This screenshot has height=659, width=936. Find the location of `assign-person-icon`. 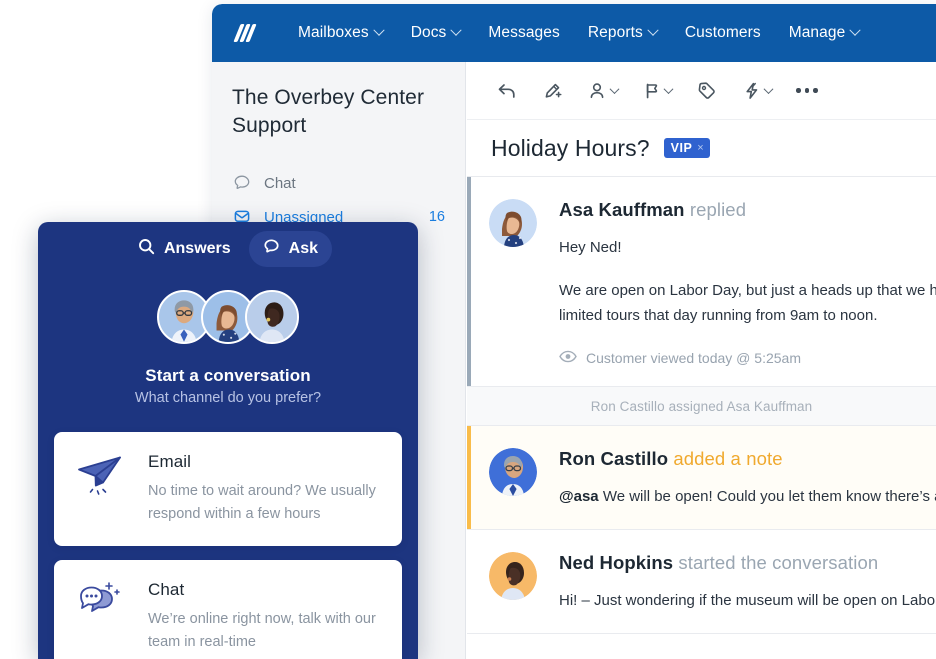

assign-person-icon is located at coordinates (603, 91).